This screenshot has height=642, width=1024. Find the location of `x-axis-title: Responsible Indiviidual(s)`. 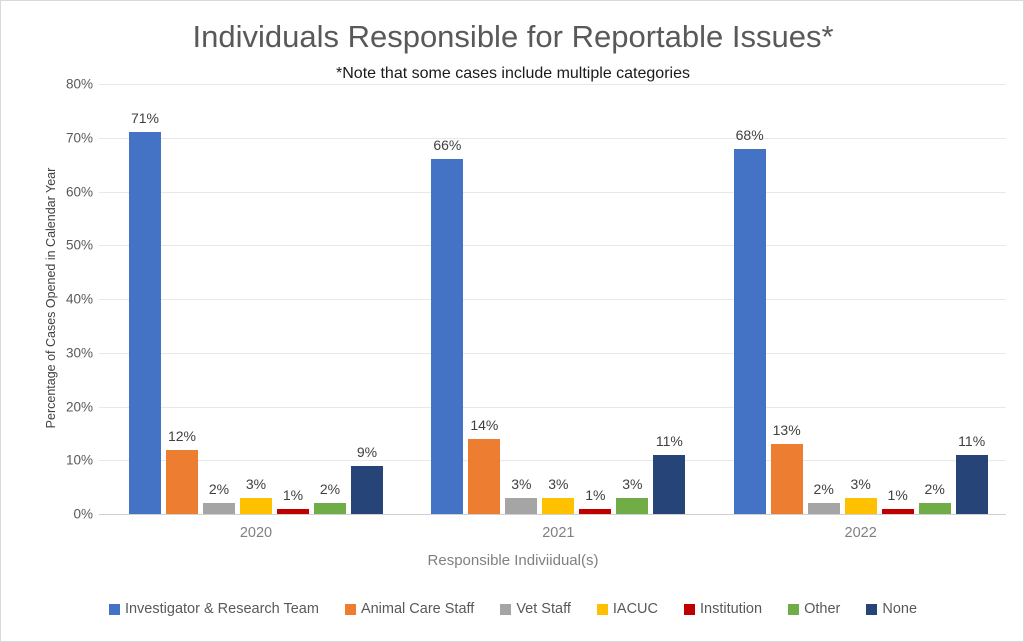

x-axis-title: Responsible Indiviidual(s) is located at coordinates (513, 560).